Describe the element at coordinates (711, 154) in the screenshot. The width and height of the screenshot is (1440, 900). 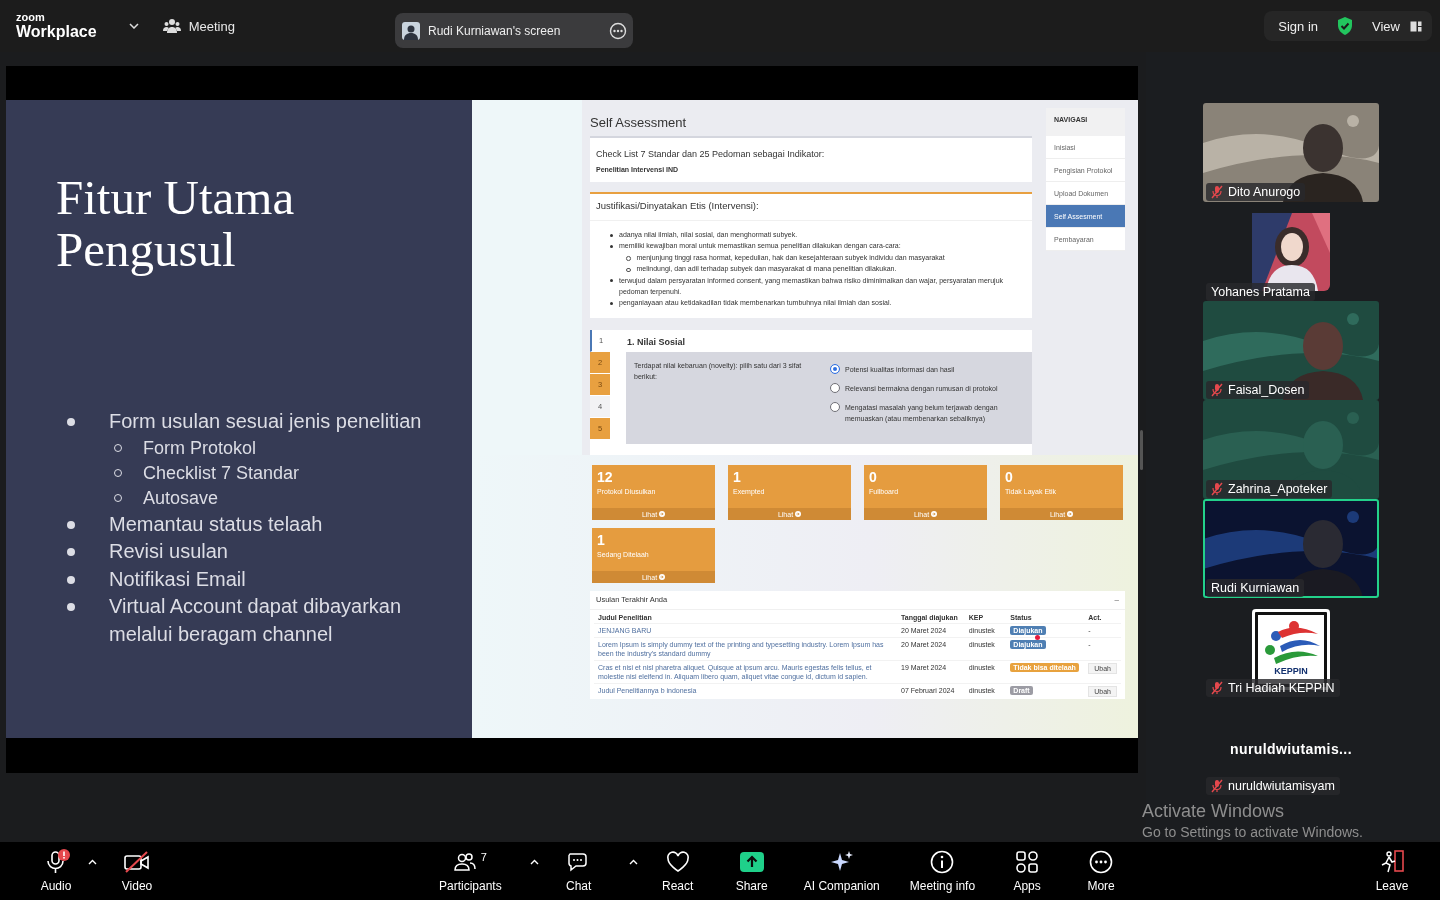
I see `card-title: Check List 7 Standar dan 25 Pedoman sebagai Indikator:` at that location.